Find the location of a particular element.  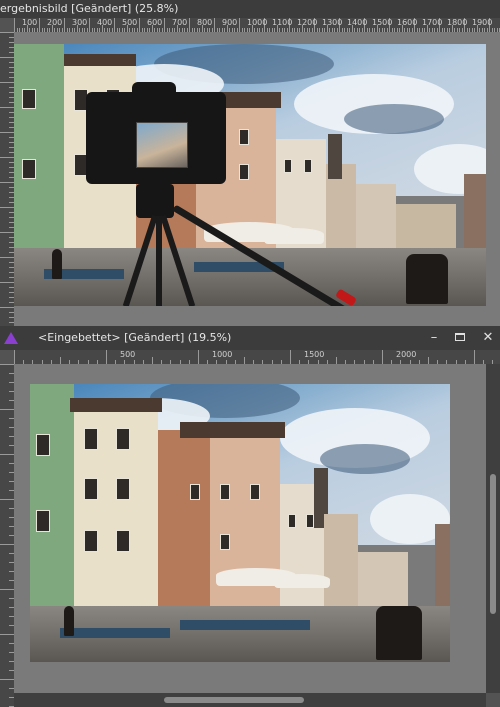

ruler-label: 1300 is located at coordinates (332, 22).